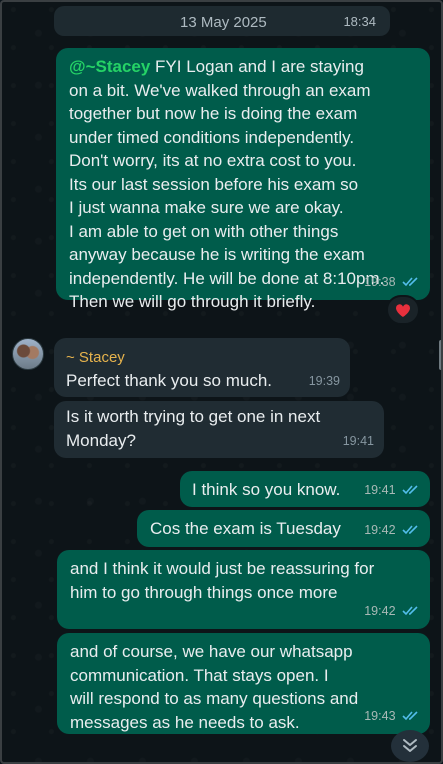  I want to click on scroll-to-bottom-button, so click(410, 746).